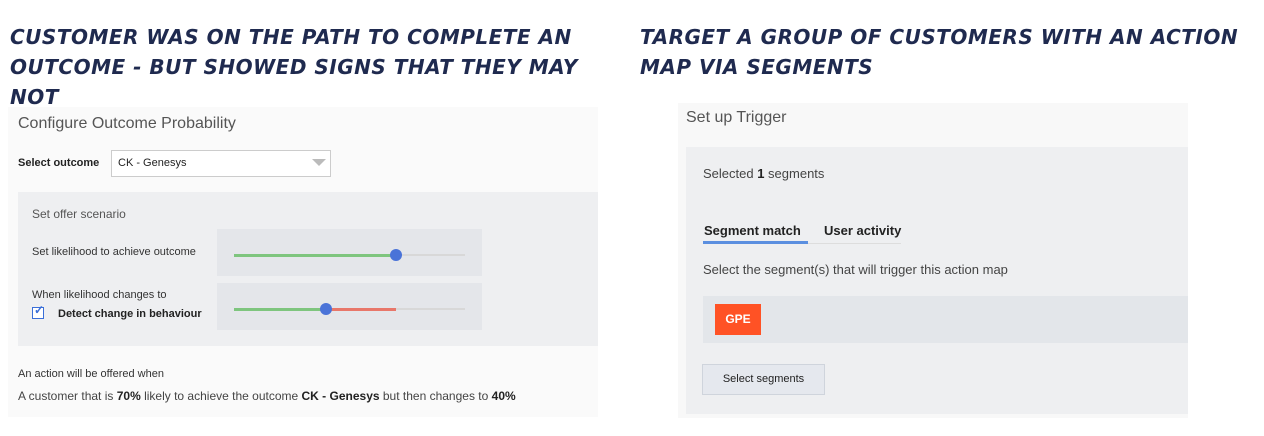 This screenshot has width=1264, height=436. Describe the element at coordinates (730, 173) in the screenshot. I see `selected-prefix: Selected` at that location.